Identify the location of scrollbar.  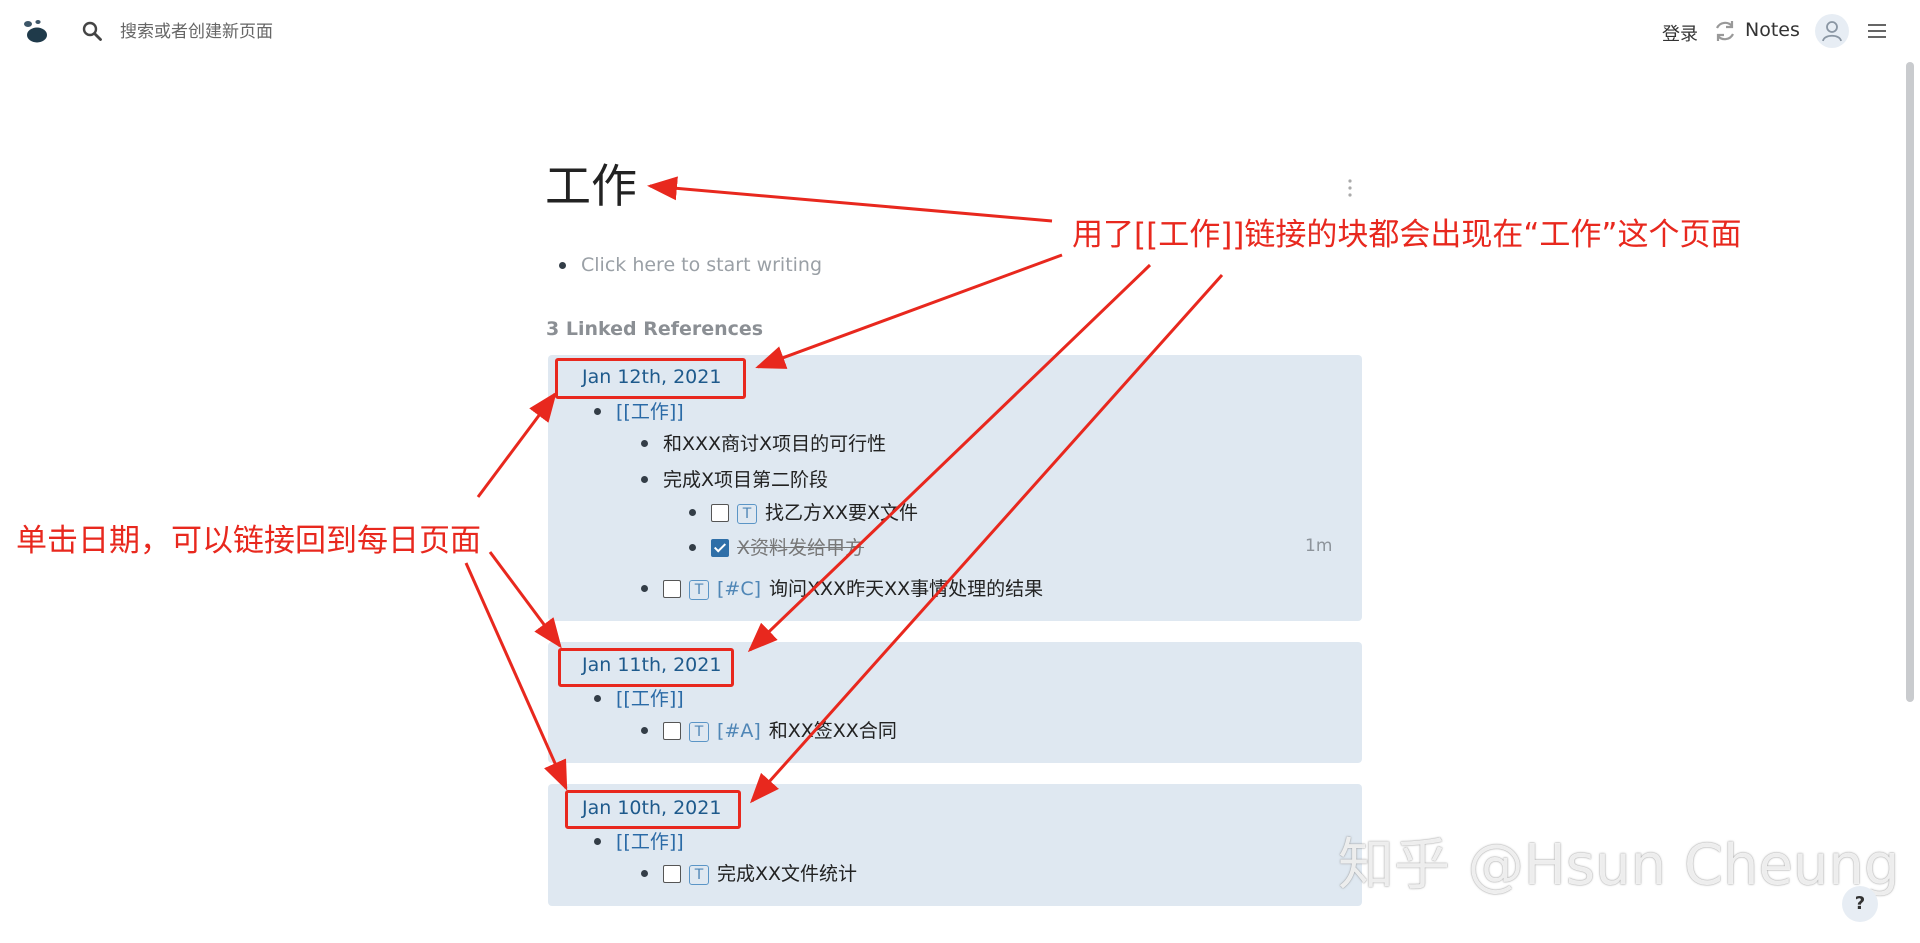
(1910, 382).